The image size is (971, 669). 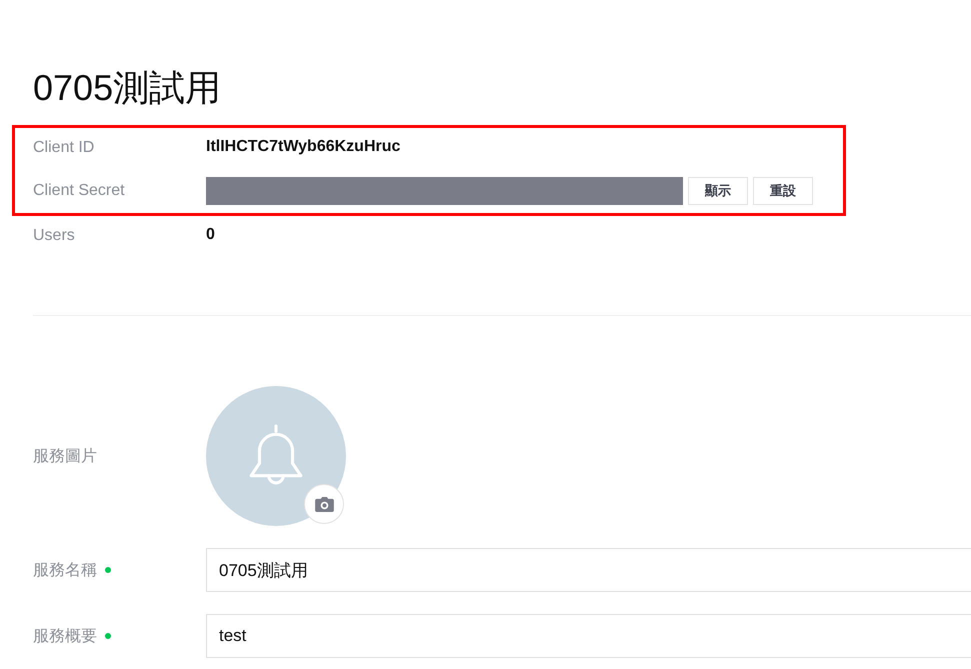 What do you see at coordinates (588, 636) in the screenshot?
I see `text-field: test` at bounding box center [588, 636].